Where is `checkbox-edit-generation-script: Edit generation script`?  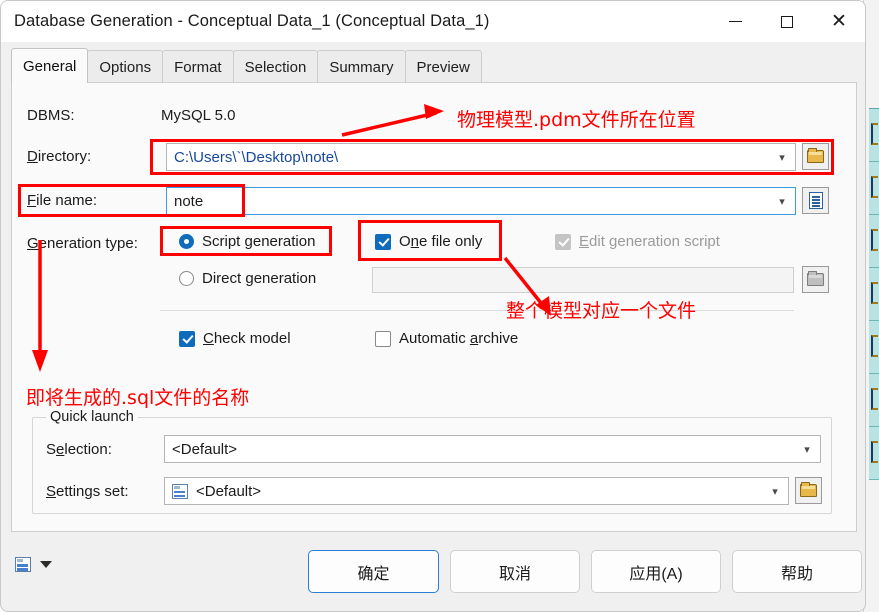 checkbox-edit-generation-script: Edit generation script is located at coordinates (637, 241).